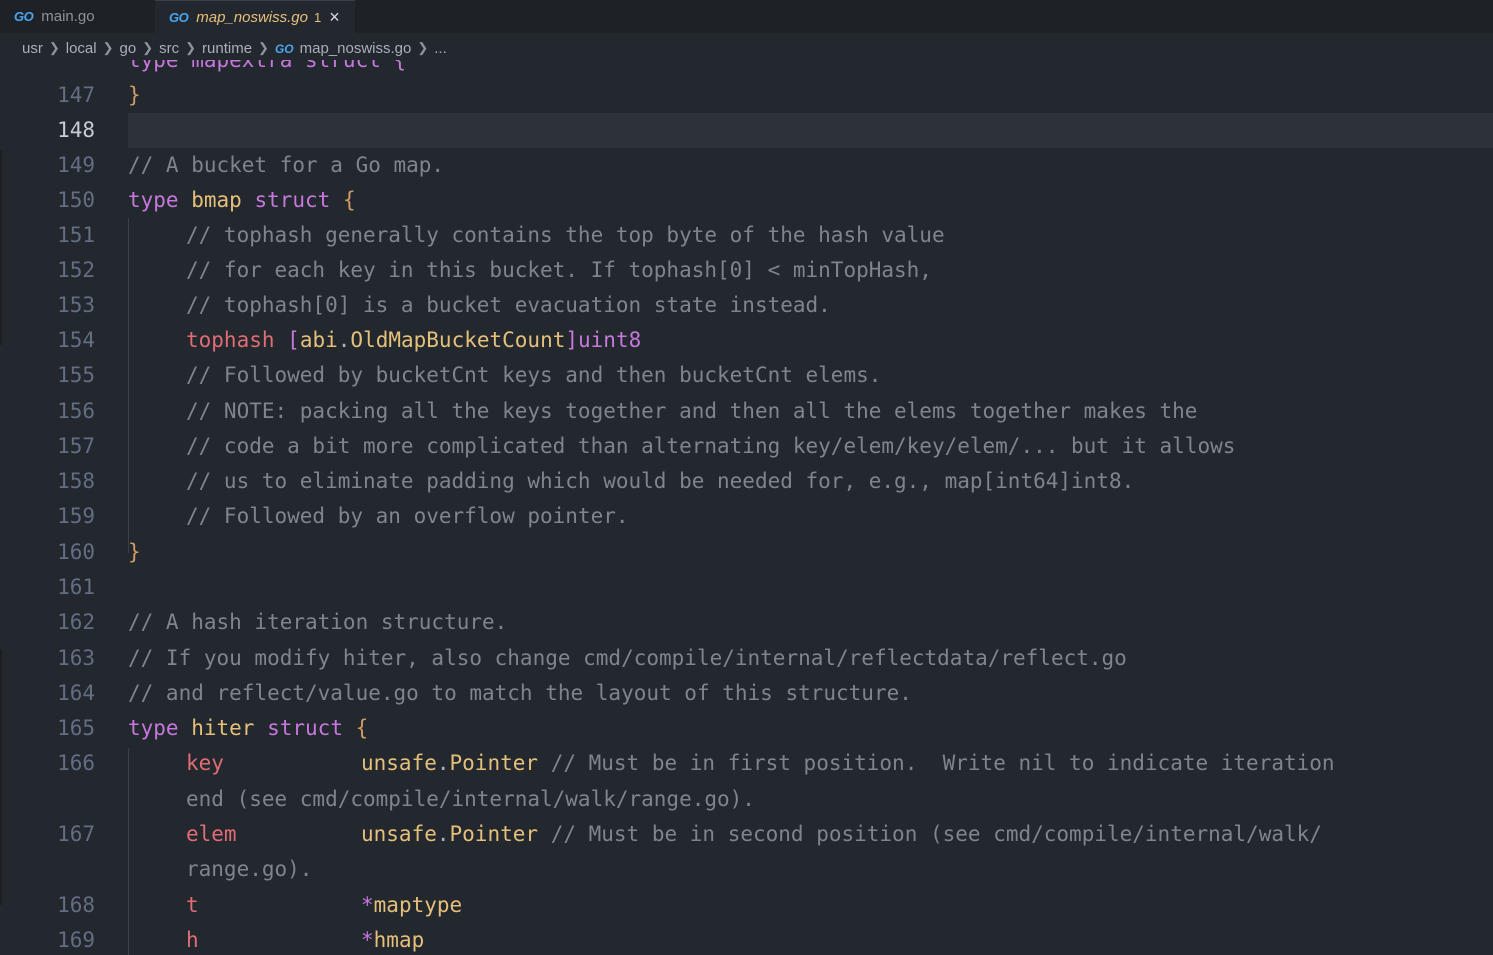  I want to click on line-number: 156, so click(76, 411).